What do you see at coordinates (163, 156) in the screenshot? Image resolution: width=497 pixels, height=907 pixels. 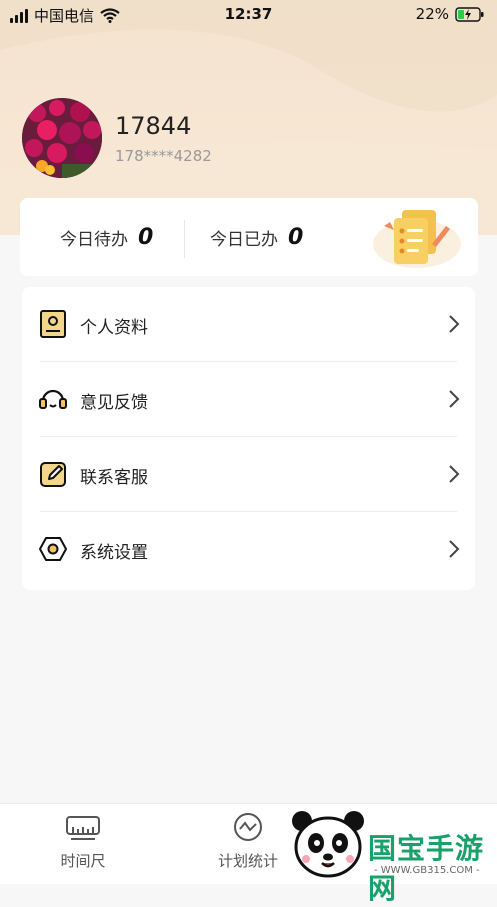 I see `user-phone: 178****4282` at bounding box center [163, 156].